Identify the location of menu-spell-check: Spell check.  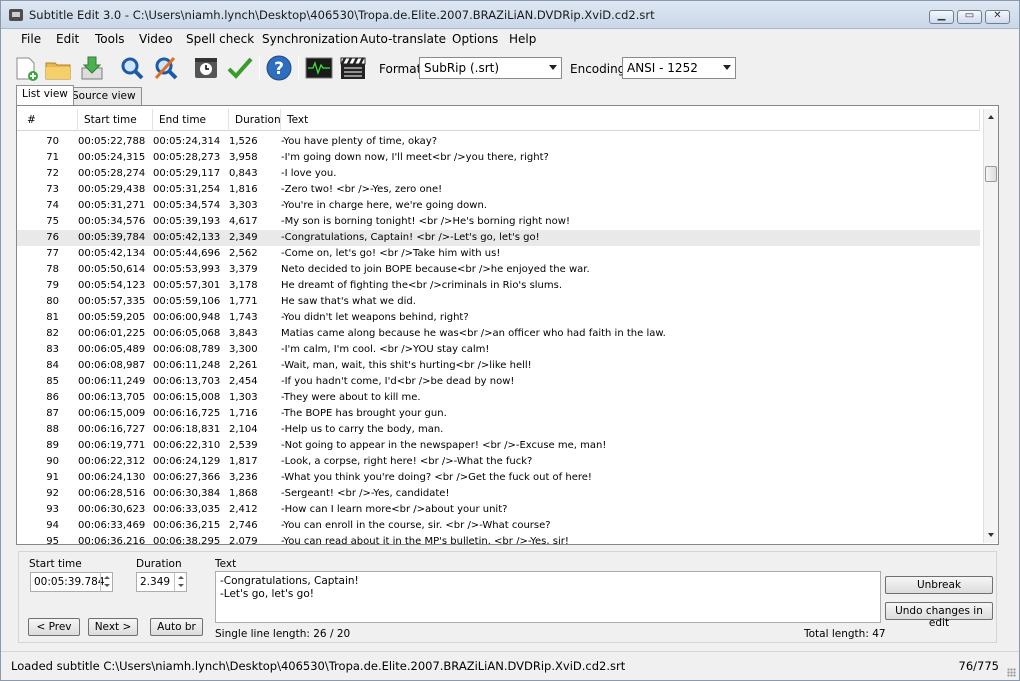
(220, 39).